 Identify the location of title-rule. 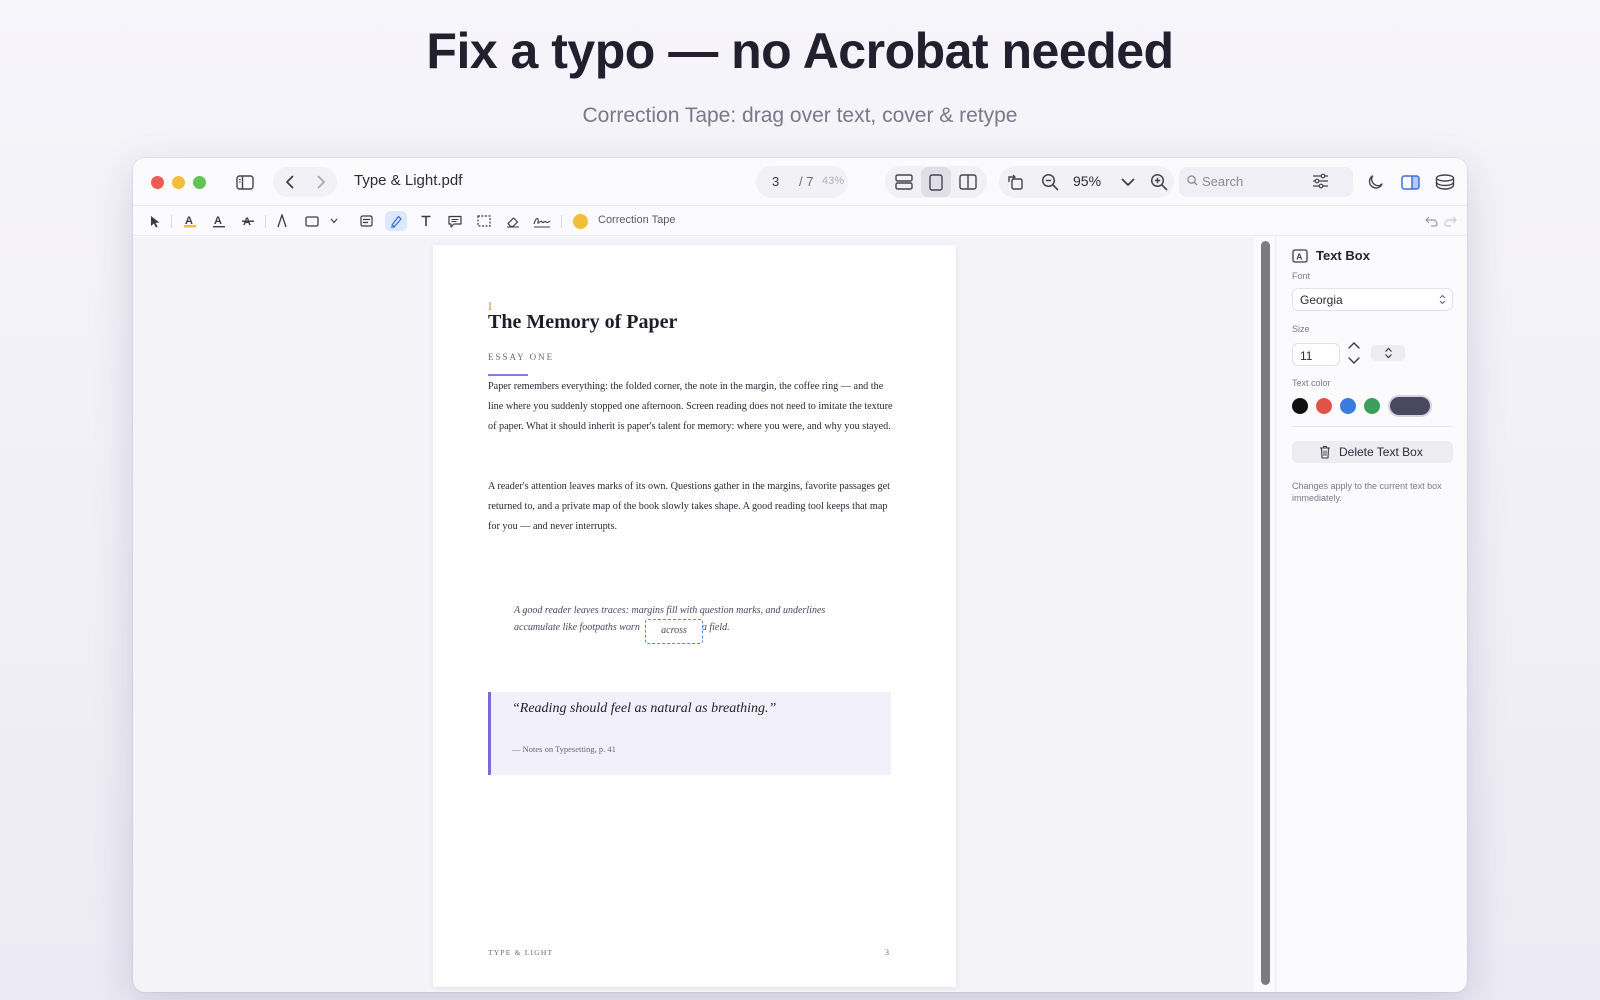
(508, 375).